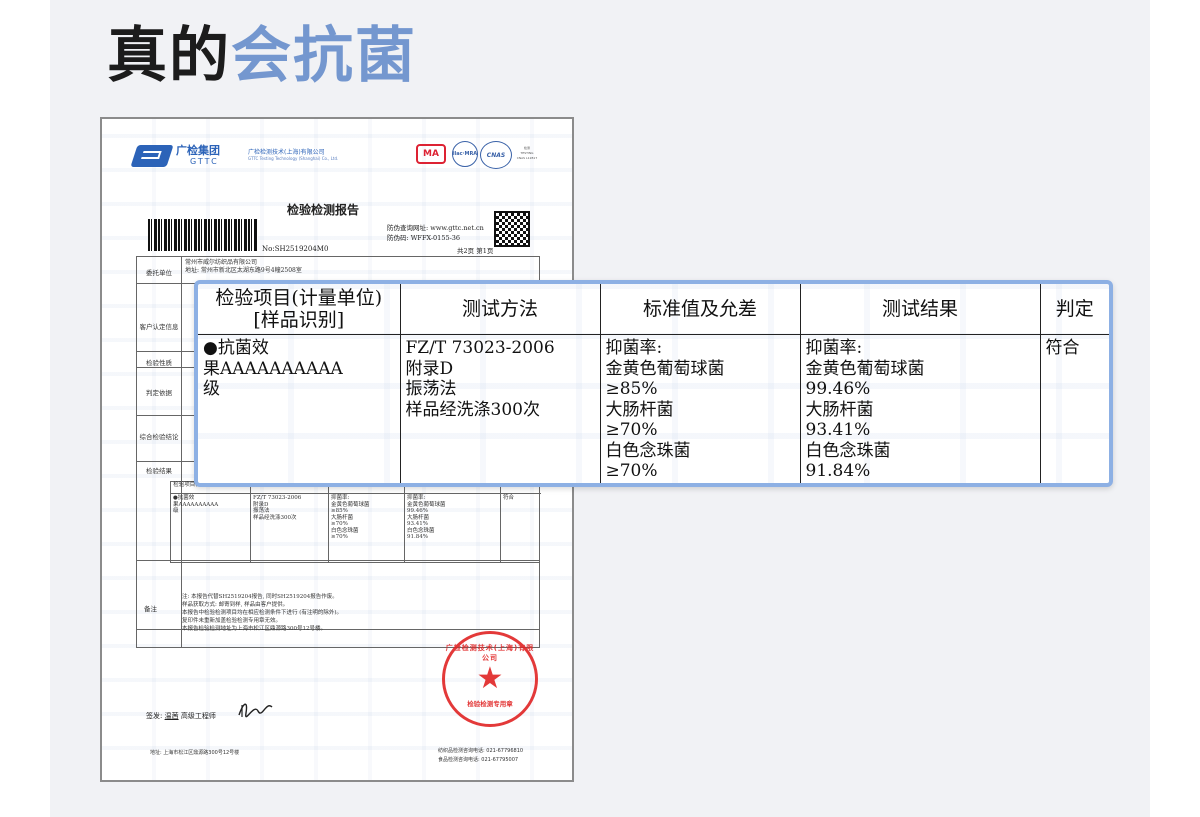 Image resolution: width=1200 pixels, height=817 pixels. I want to click on notes-label: 备注, so click(150, 609).